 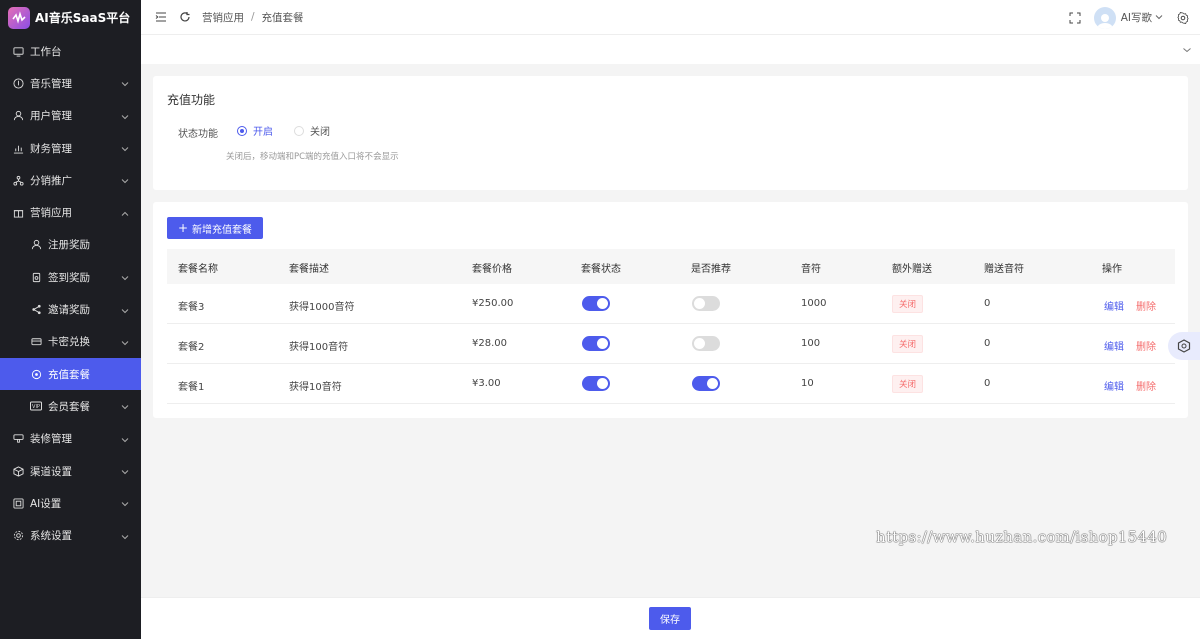 I want to click on sidebar-item-label: 工作台, so click(x=46, y=51).